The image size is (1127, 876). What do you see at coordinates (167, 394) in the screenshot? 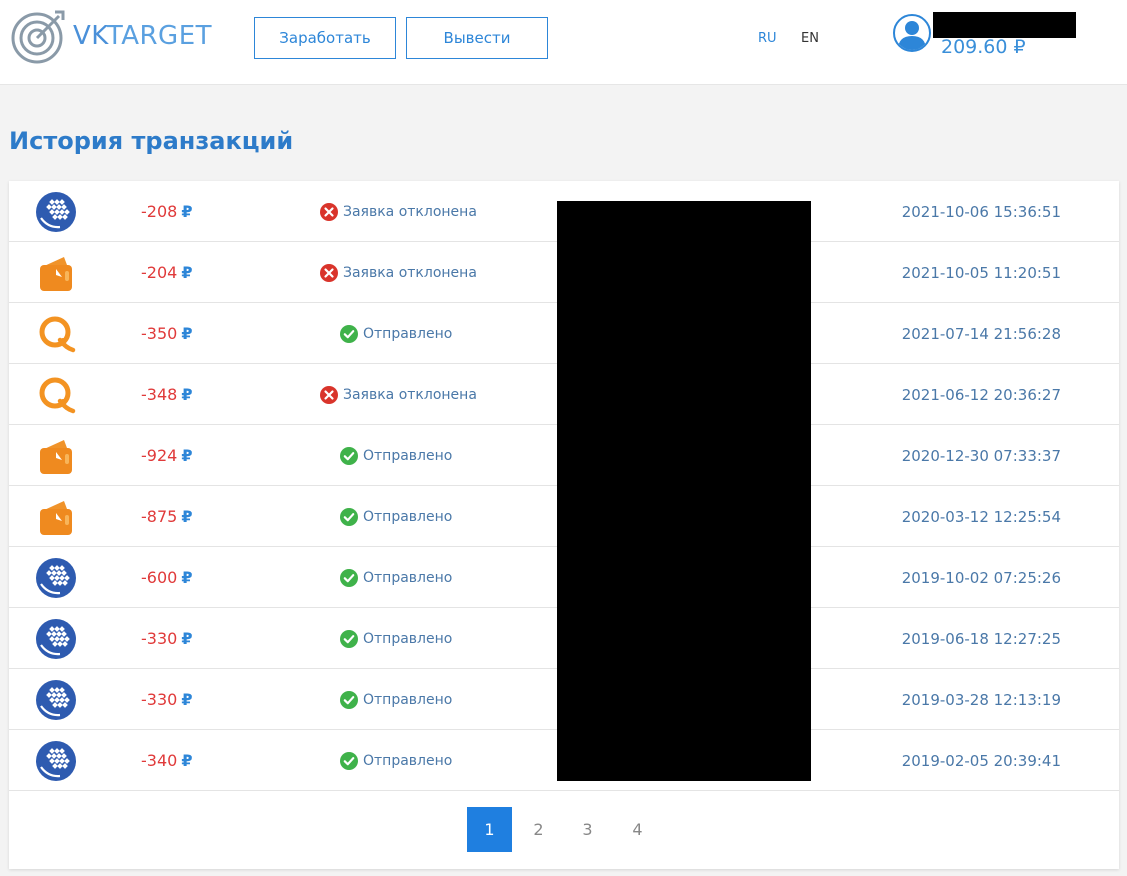
I see `amount: -348 ₽` at bounding box center [167, 394].